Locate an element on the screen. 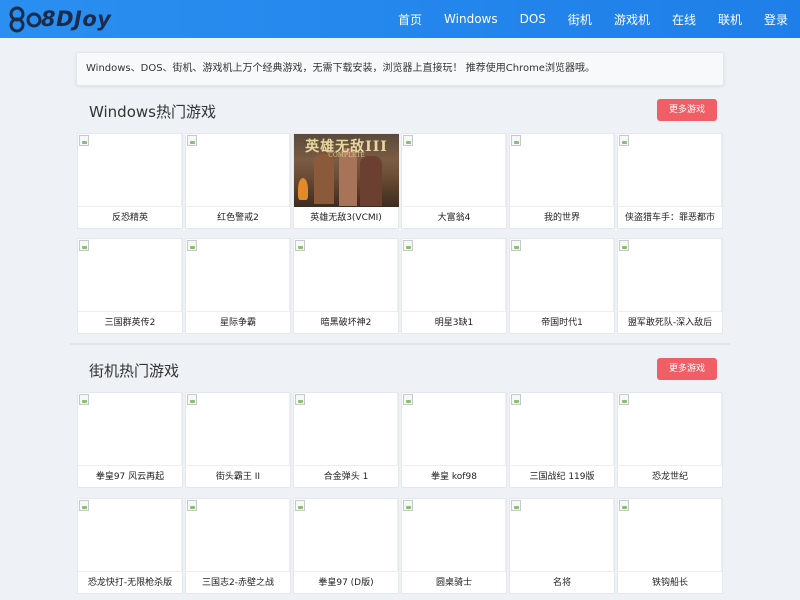 Image resolution: width=800 pixels, height=600 pixels. game-card: 拳皇 kof98 is located at coordinates (454, 440).